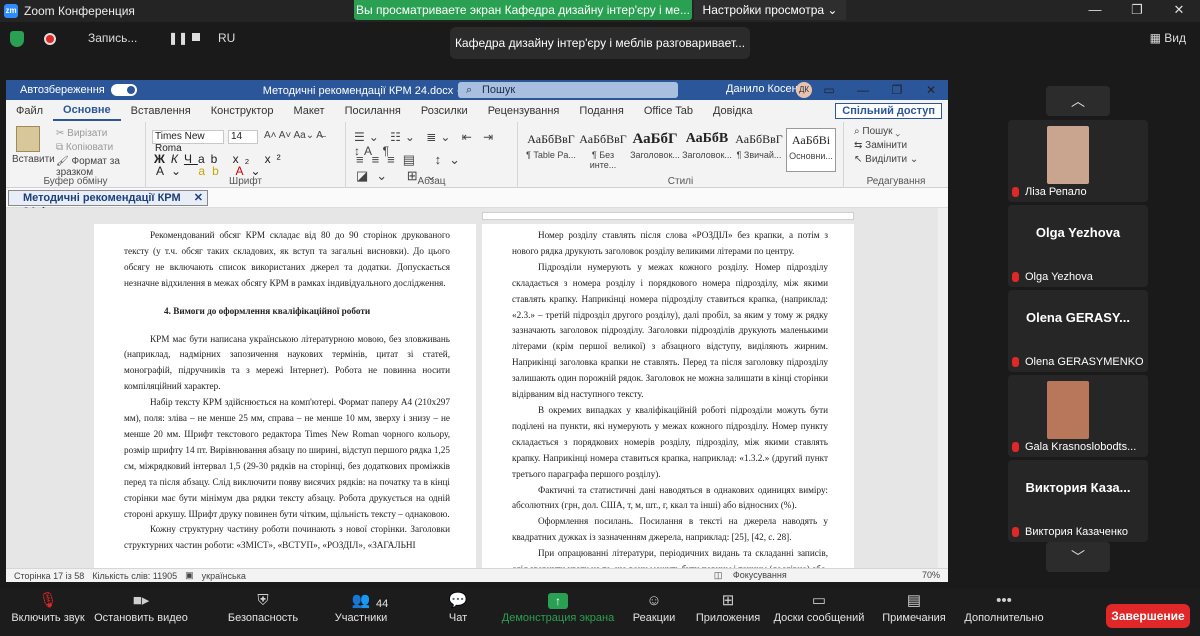 Image resolution: width=1200 pixels, height=636 pixels. Describe the element at coordinates (886, 159) in the screenshot. I see `select-button: ↖ Виділити ⌄` at that location.